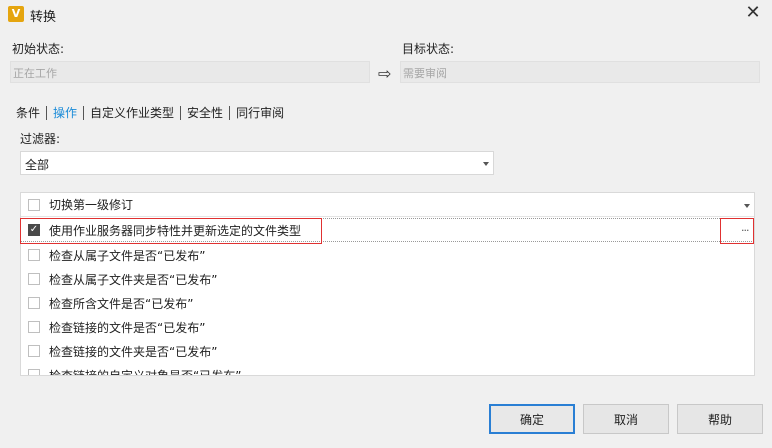  What do you see at coordinates (127, 327) in the screenshot?
I see `list-item-label: 检查链接的文件是否“已发布”` at bounding box center [127, 327].